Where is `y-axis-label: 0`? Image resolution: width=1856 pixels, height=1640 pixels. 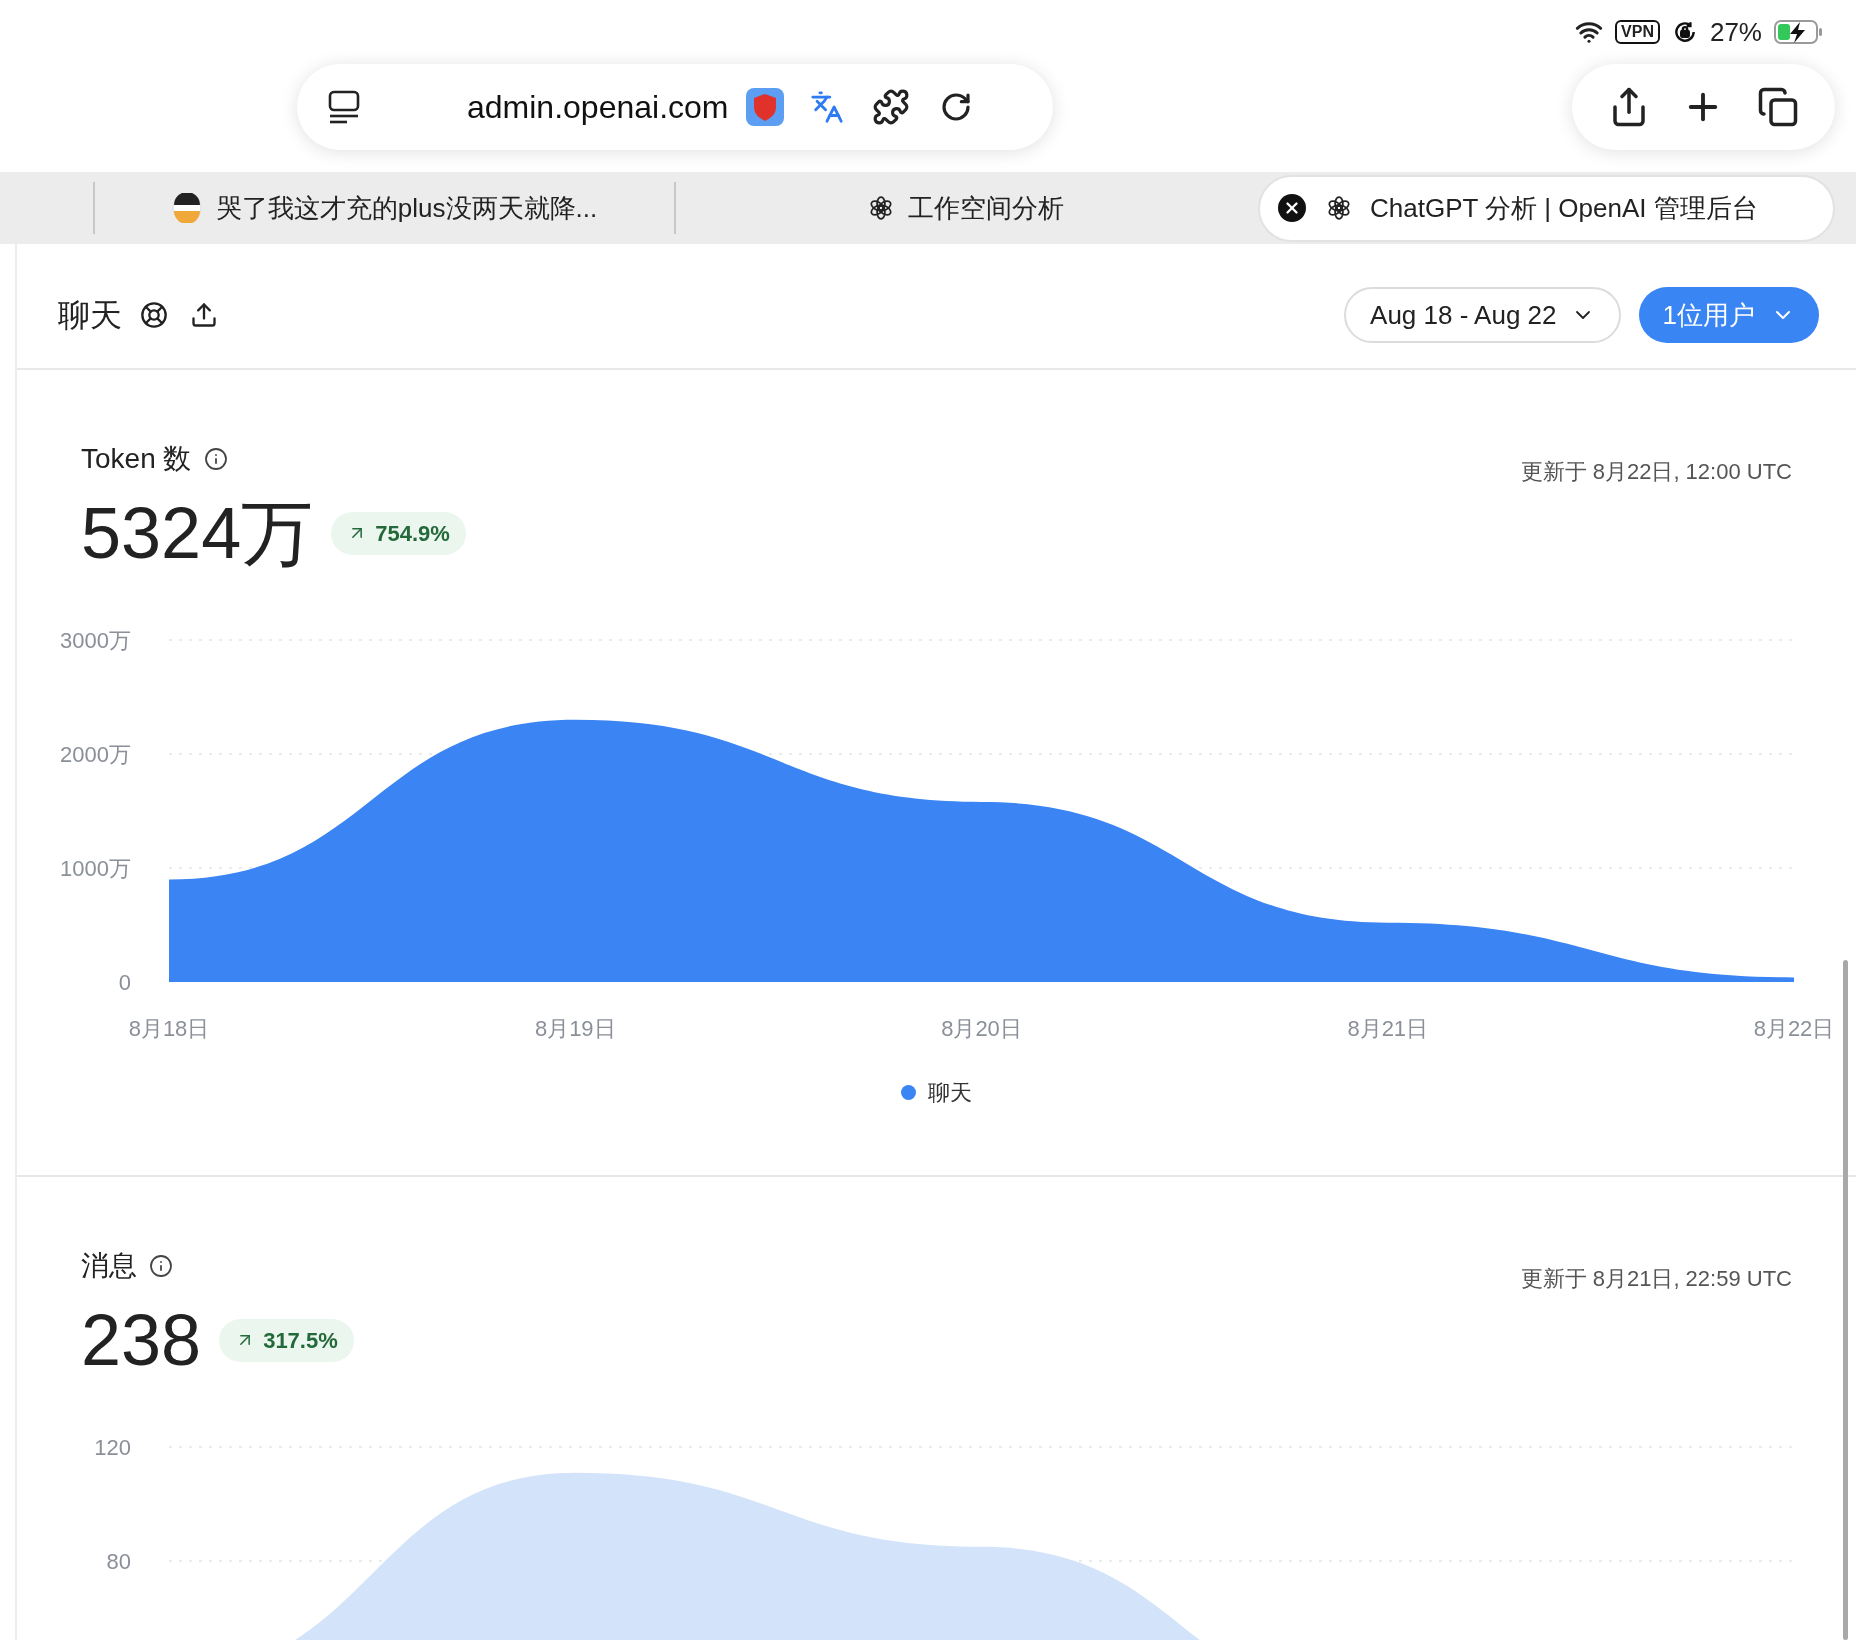 y-axis-label: 0 is located at coordinates (124, 982).